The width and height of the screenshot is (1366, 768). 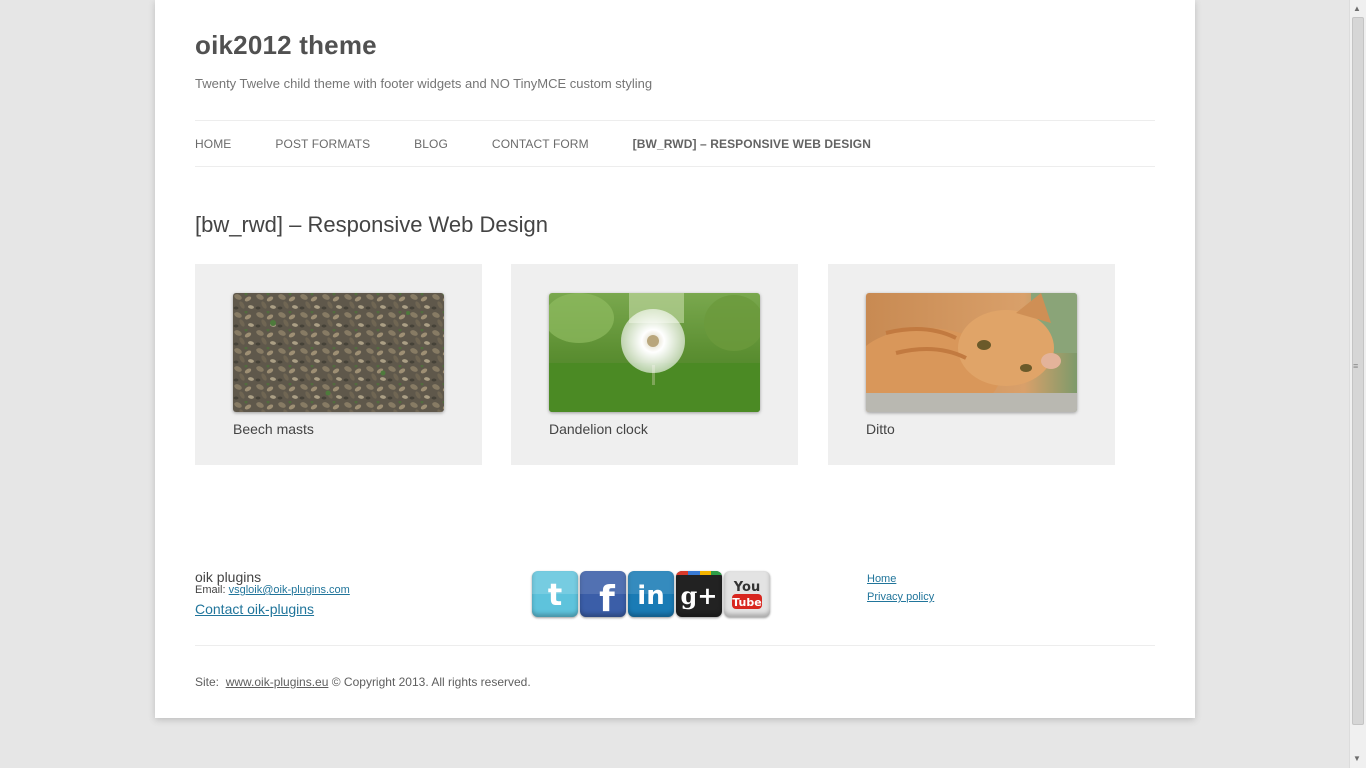 I want to click on svg-text: t, so click(x=555, y=595).